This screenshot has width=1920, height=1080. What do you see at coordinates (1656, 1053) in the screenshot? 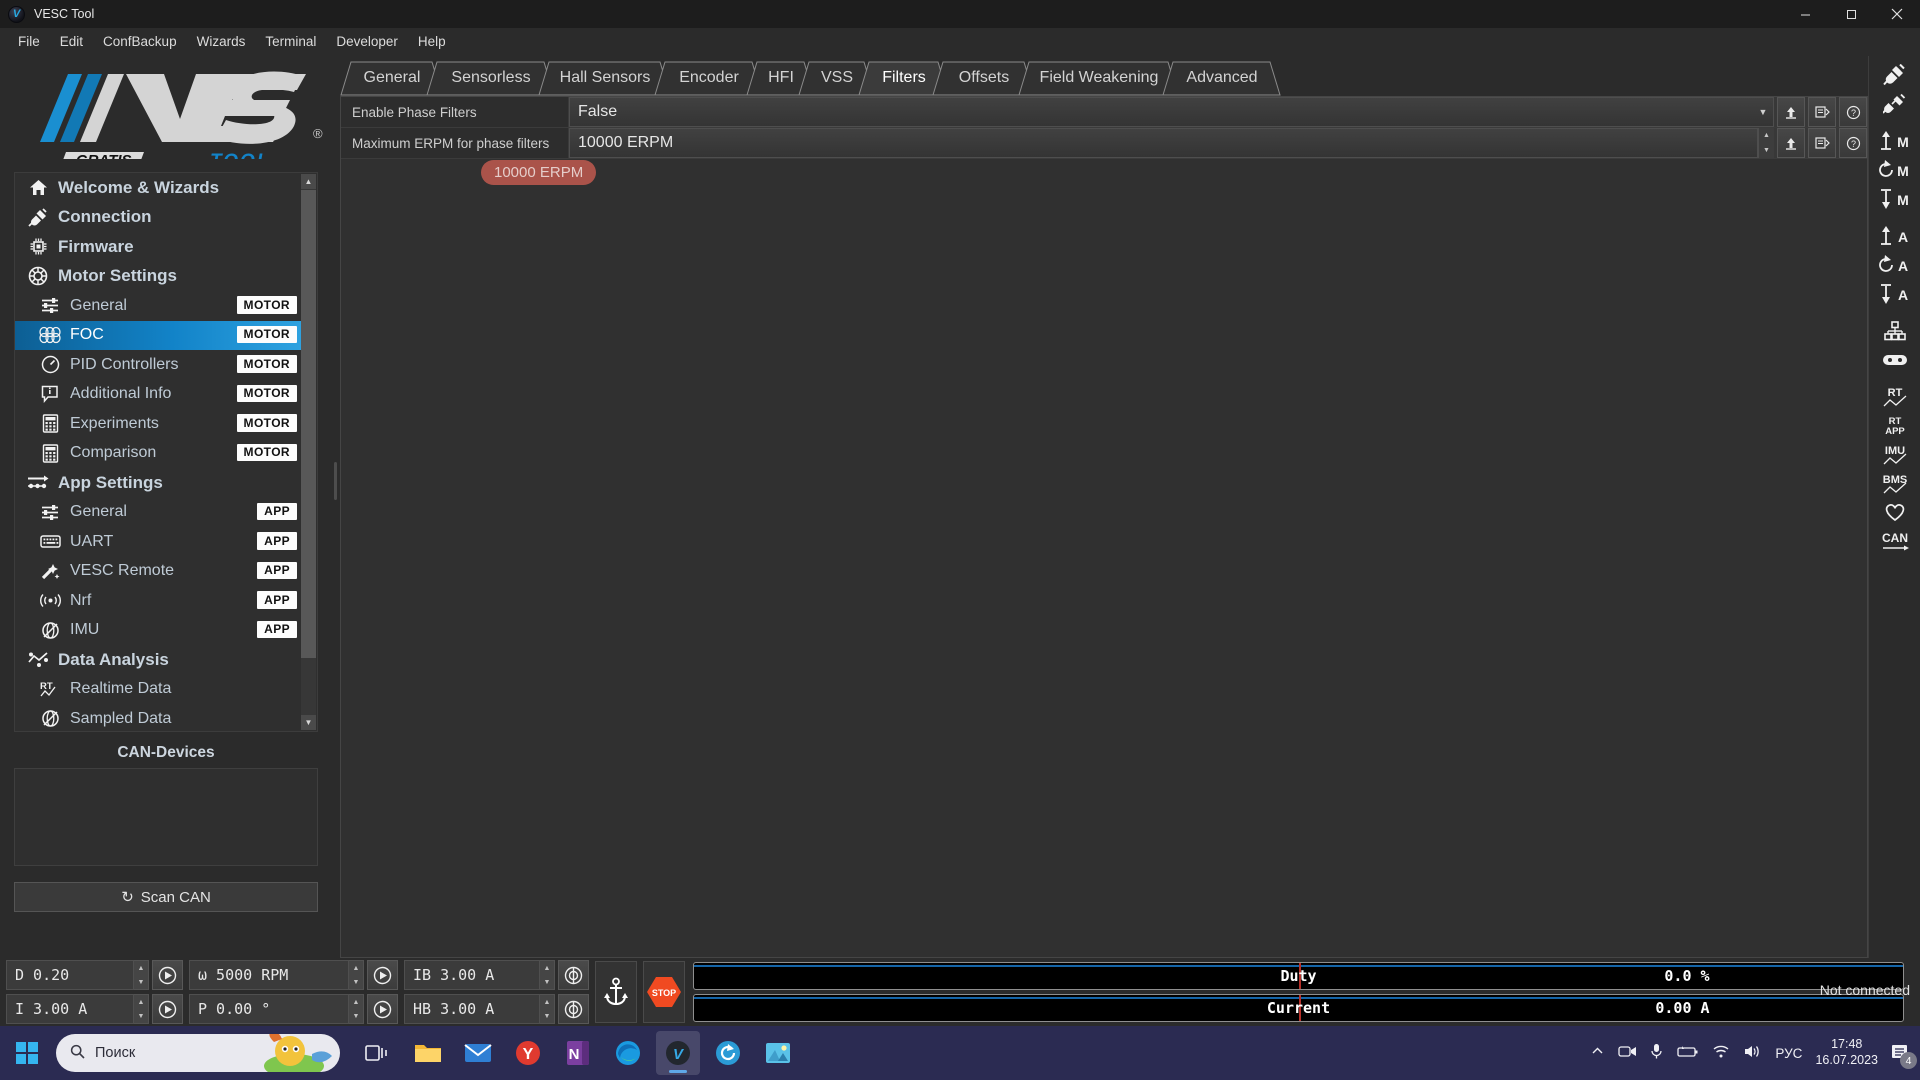
I see `microphone-icon` at bounding box center [1656, 1053].